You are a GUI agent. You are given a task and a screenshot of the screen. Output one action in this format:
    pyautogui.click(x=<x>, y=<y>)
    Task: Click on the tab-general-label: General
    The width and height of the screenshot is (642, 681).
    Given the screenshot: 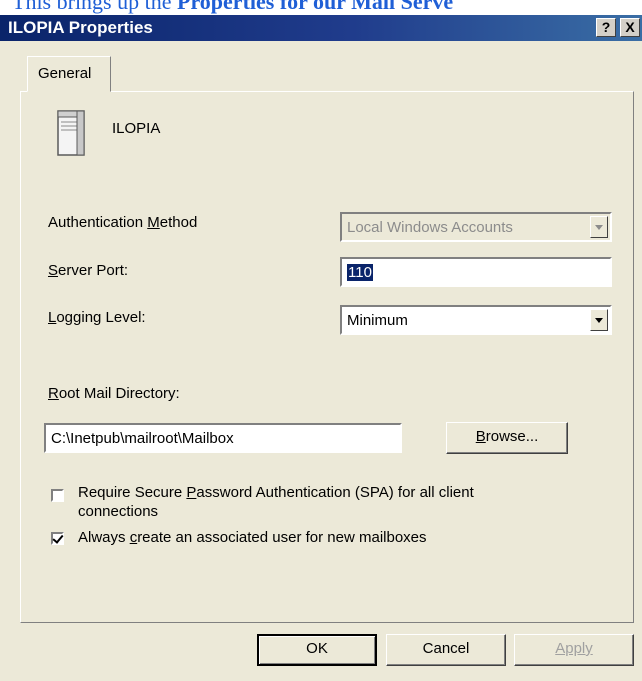 What is the action you would take?
    pyautogui.click(x=65, y=73)
    